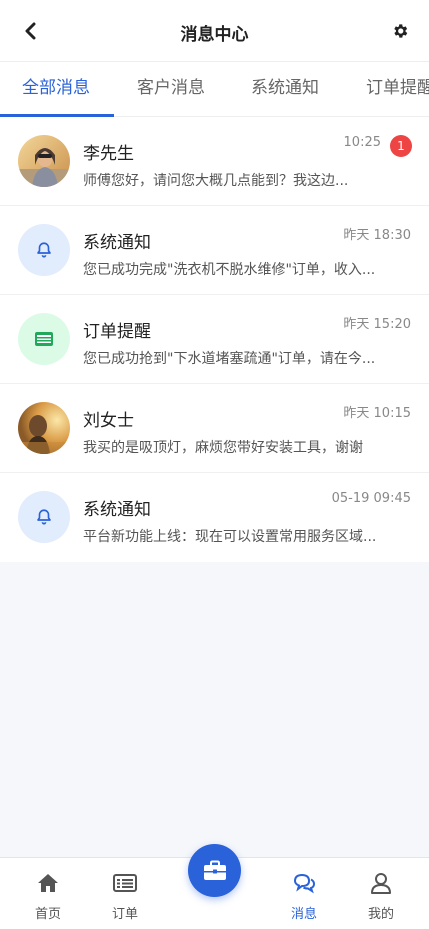  I want to click on tab-system-notifications: 系统通知, so click(285, 89).